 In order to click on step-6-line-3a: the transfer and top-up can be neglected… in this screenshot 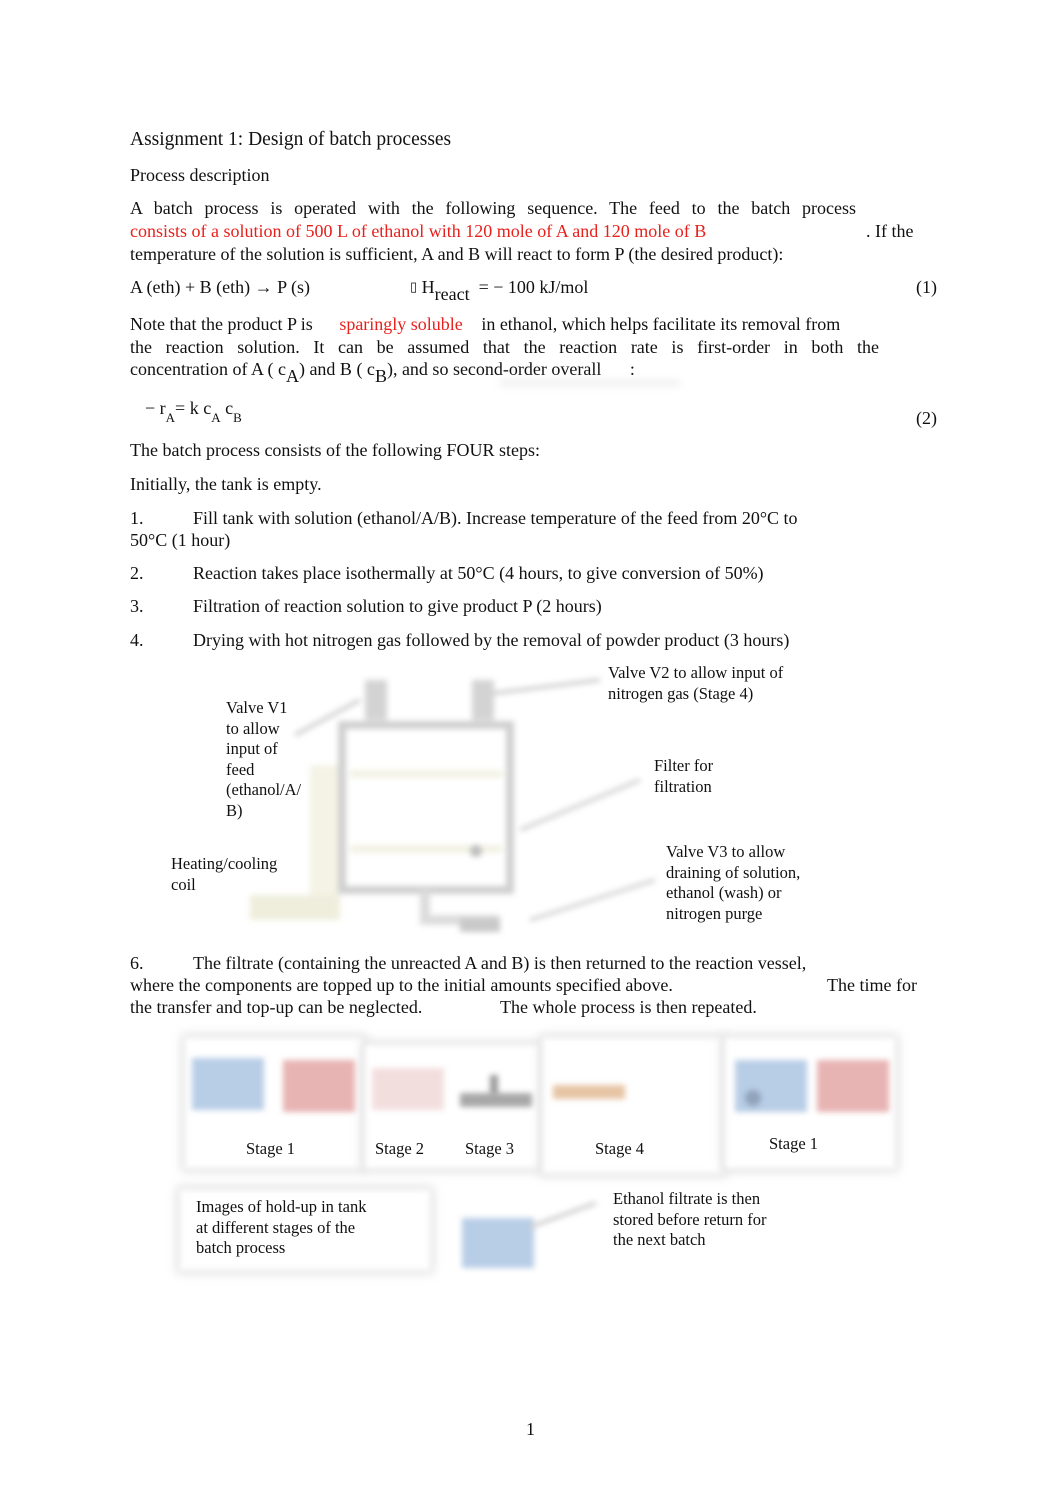, I will do `click(276, 1007)`.